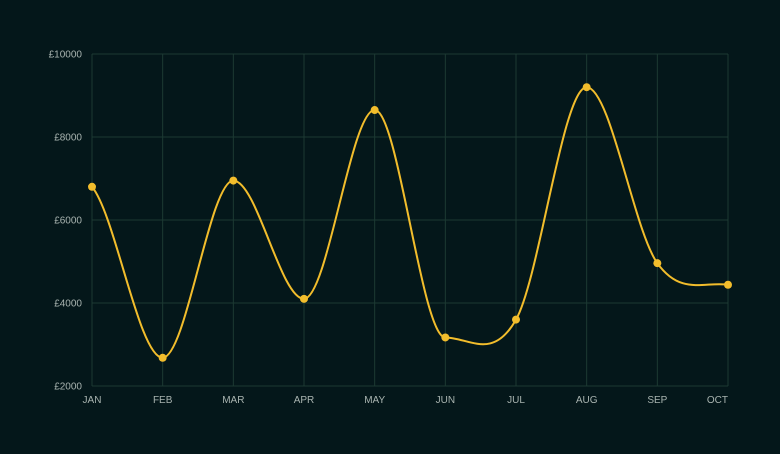 This screenshot has height=454, width=780. What do you see at coordinates (304, 400) in the screenshot?
I see `x-tick-label: APR` at bounding box center [304, 400].